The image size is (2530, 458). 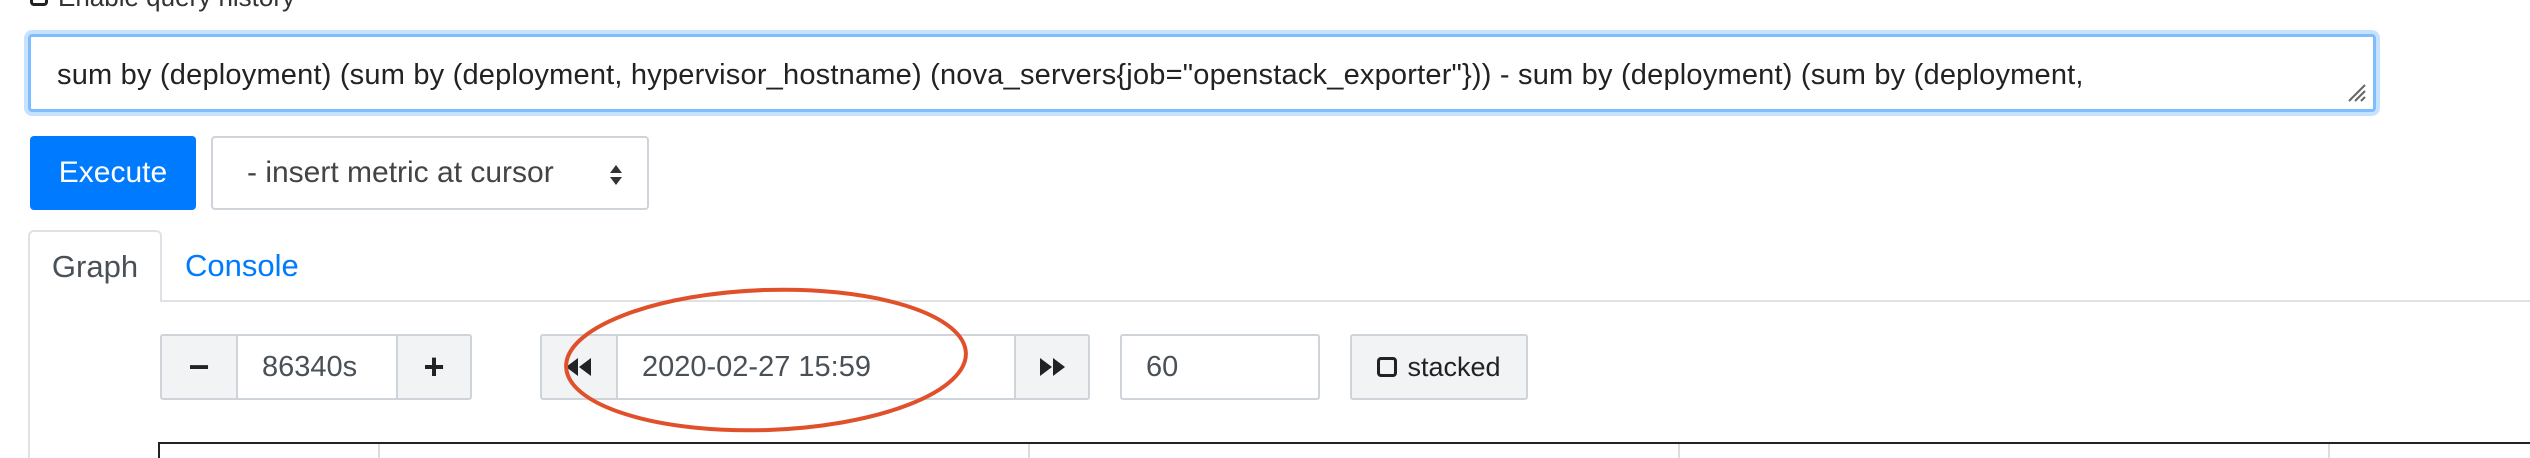 I want to click on tab-graph: Graph, so click(x=95, y=266).